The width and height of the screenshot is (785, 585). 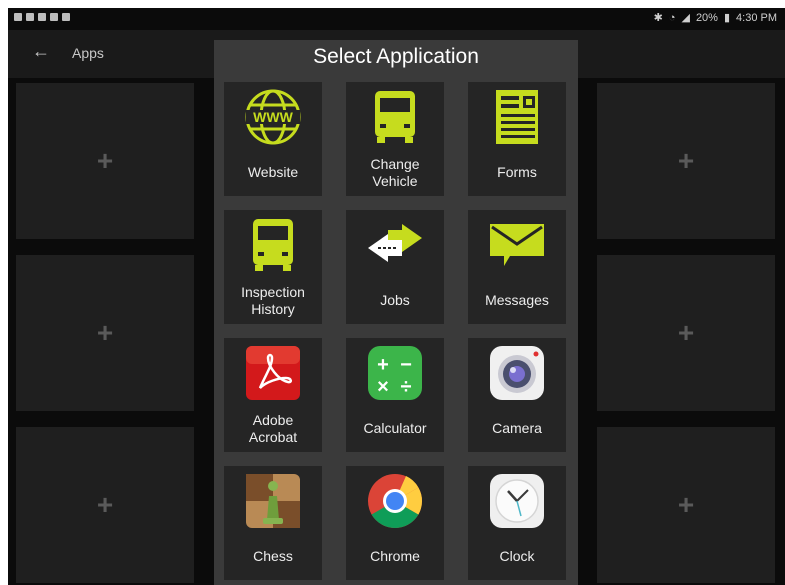 I want to click on app-website: WWW Website, so click(x=273, y=139).